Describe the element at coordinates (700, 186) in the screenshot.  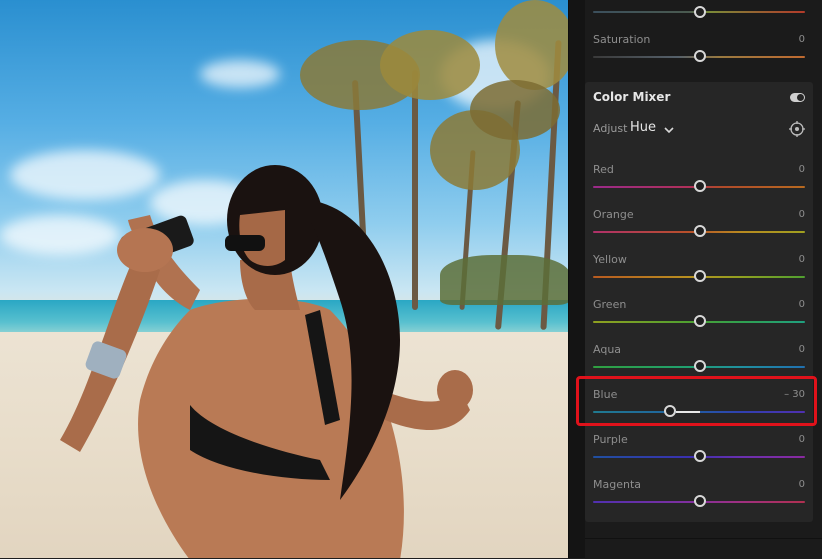
I see `slider-thumb-red` at that location.